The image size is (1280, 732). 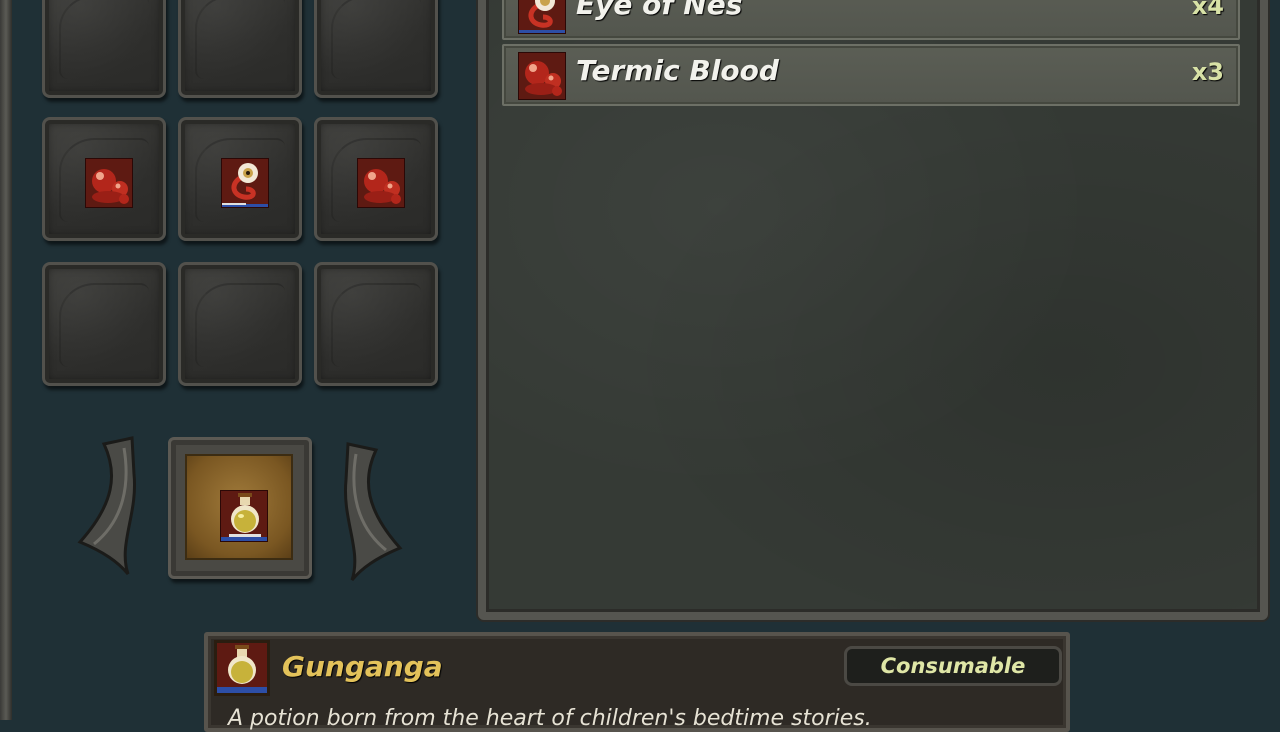 What do you see at coordinates (659, 10) in the screenshot?
I see `item-name: Eye of Nes` at bounding box center [659, 10].